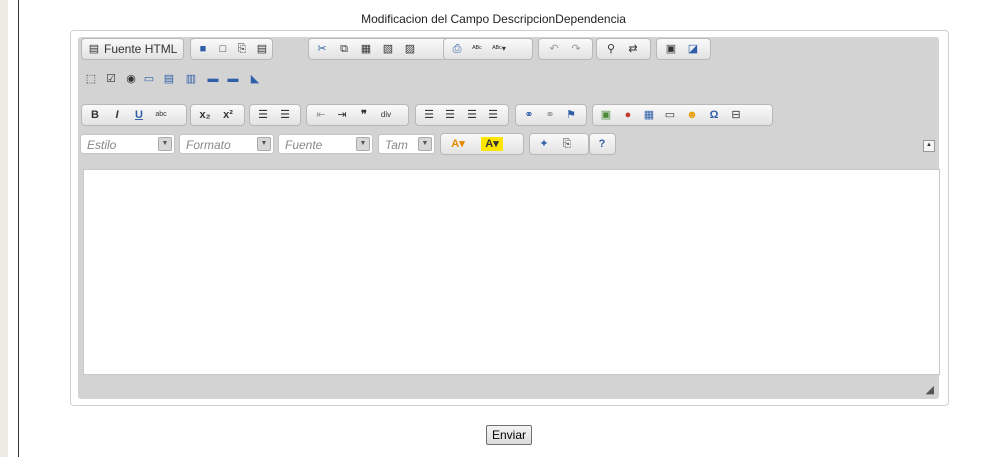 Image resolution: width=987 pixels, height=457 pixels. I want to click on source-icon: ▤, so click(94, 49).